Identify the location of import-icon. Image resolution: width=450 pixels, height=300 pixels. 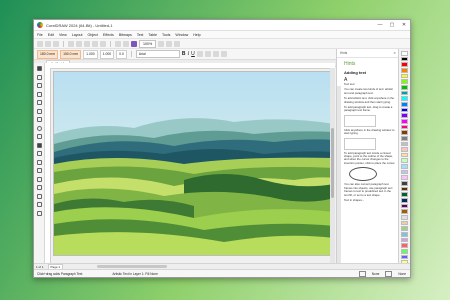
(118, 43).